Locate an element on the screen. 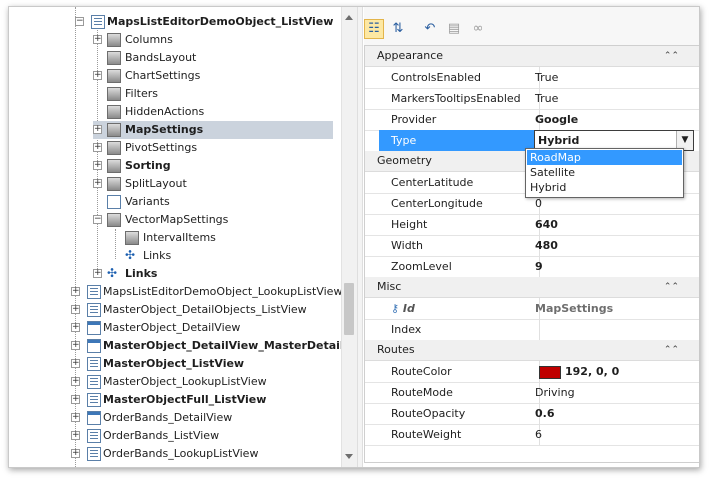 The height and width of the screenshot is (483, 711). prop-name: ControlsEnabled is located at coordinates (459, 77).